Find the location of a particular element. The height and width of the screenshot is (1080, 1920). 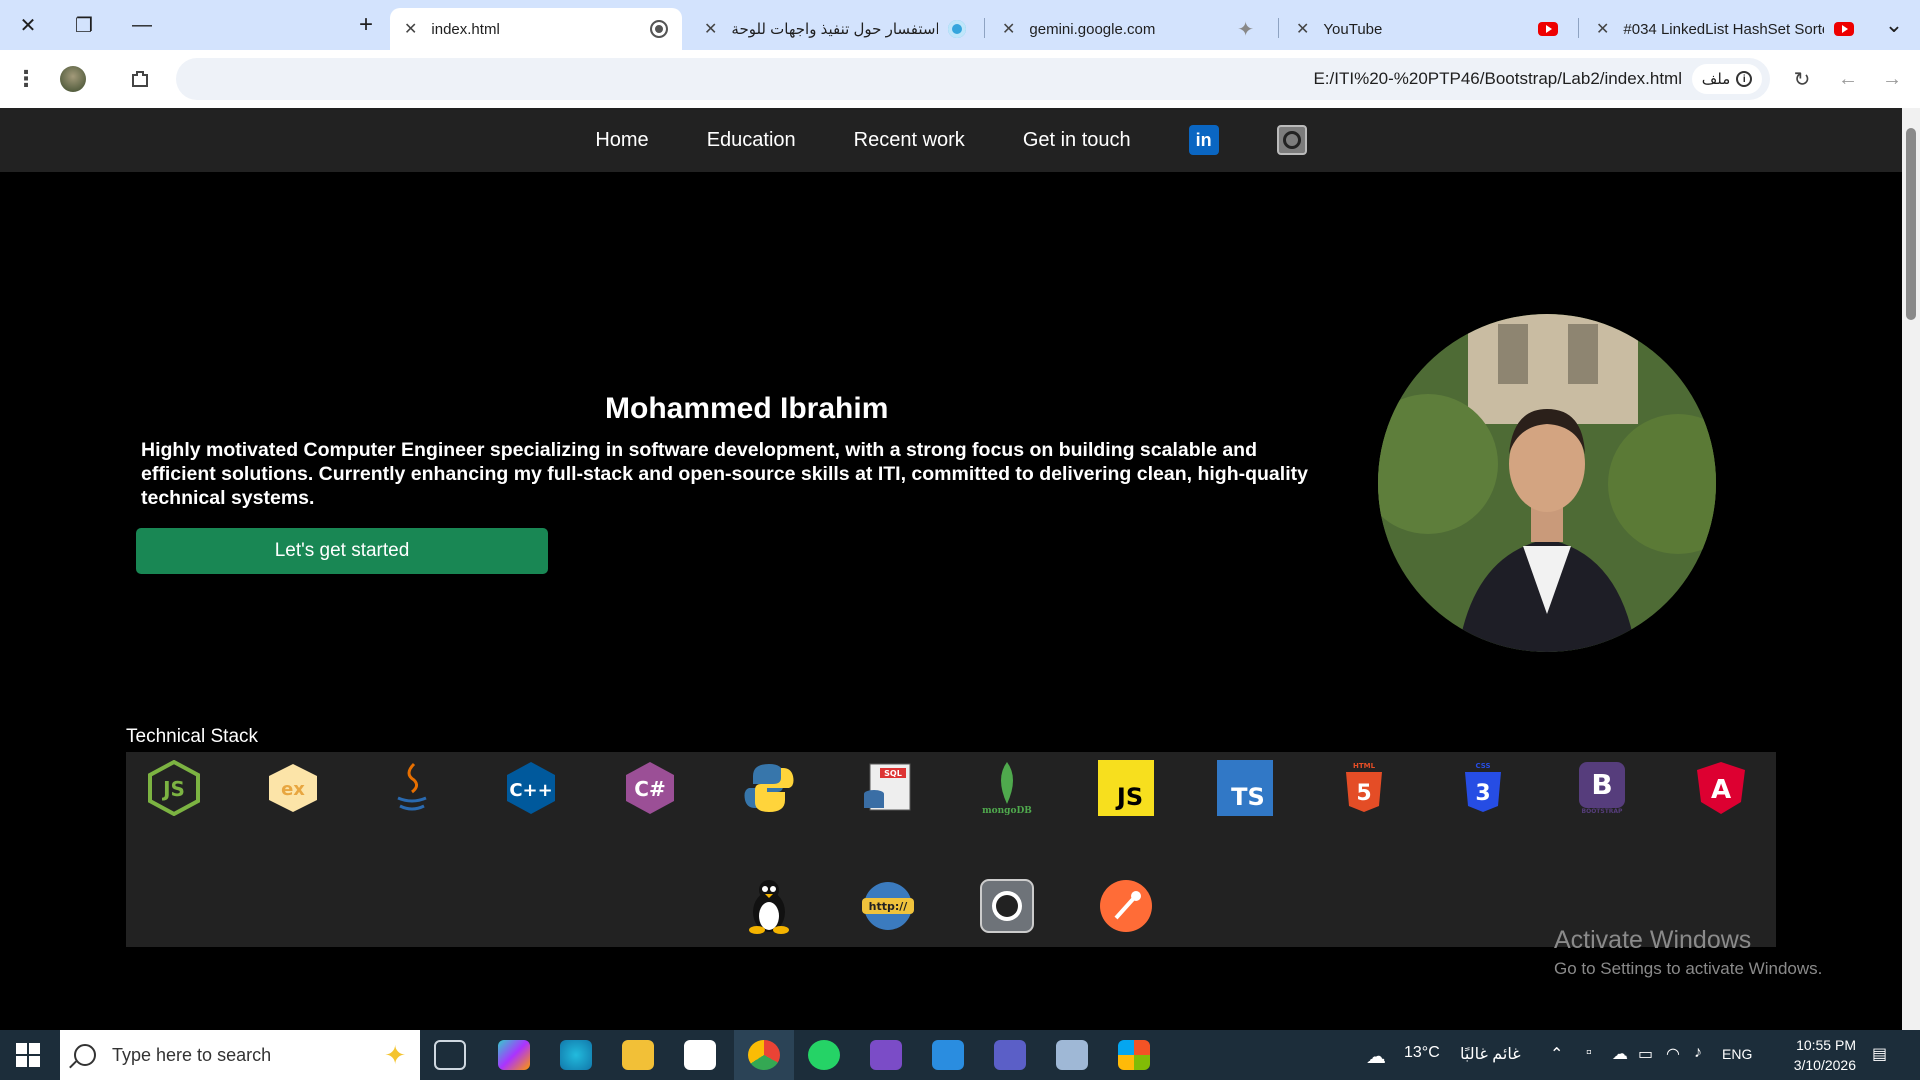

restore-icon: ❐ is located at coordinates (84, 25).